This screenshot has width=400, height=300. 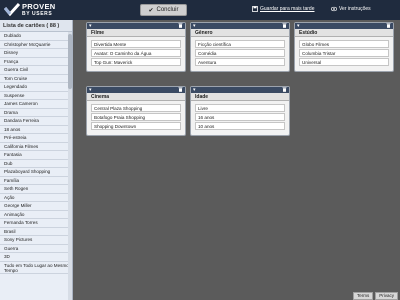 I want to click on card-item: Top Gun: Maverick, so click(x=136, y=62).